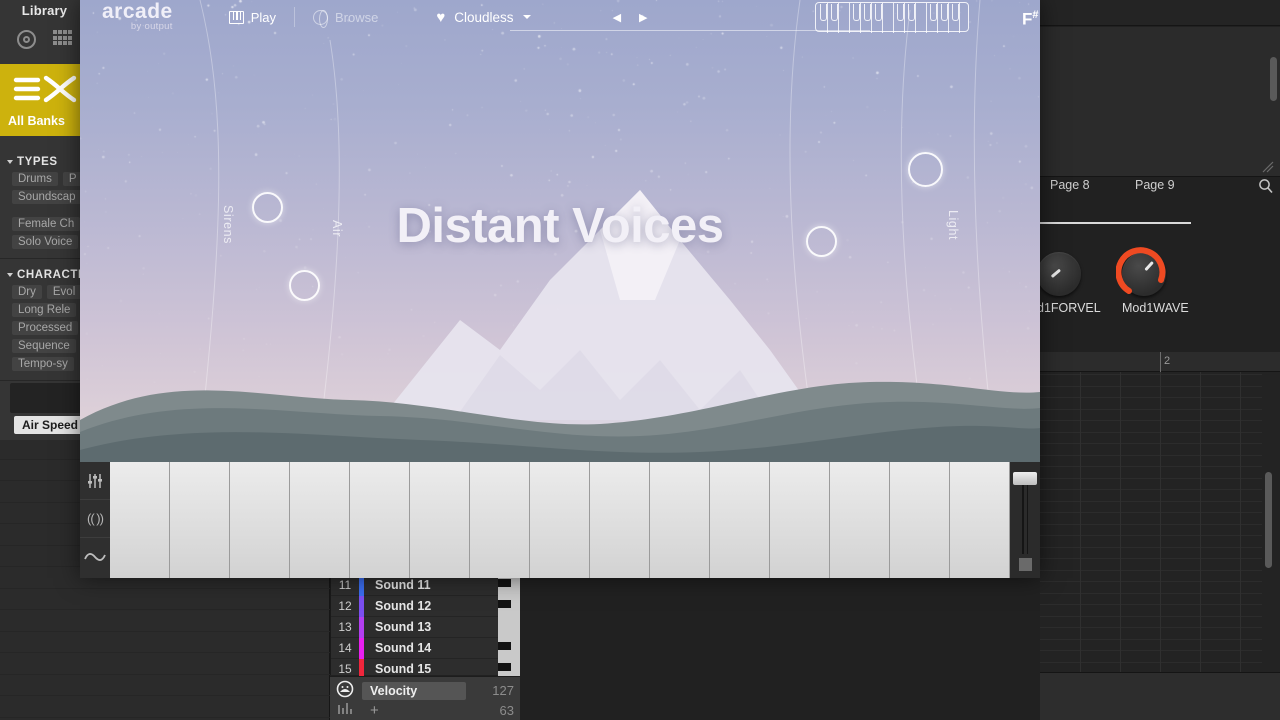  Describe the element at coordinates (345, 627) in the screenshot. I see `sound-number: 13` at that location.